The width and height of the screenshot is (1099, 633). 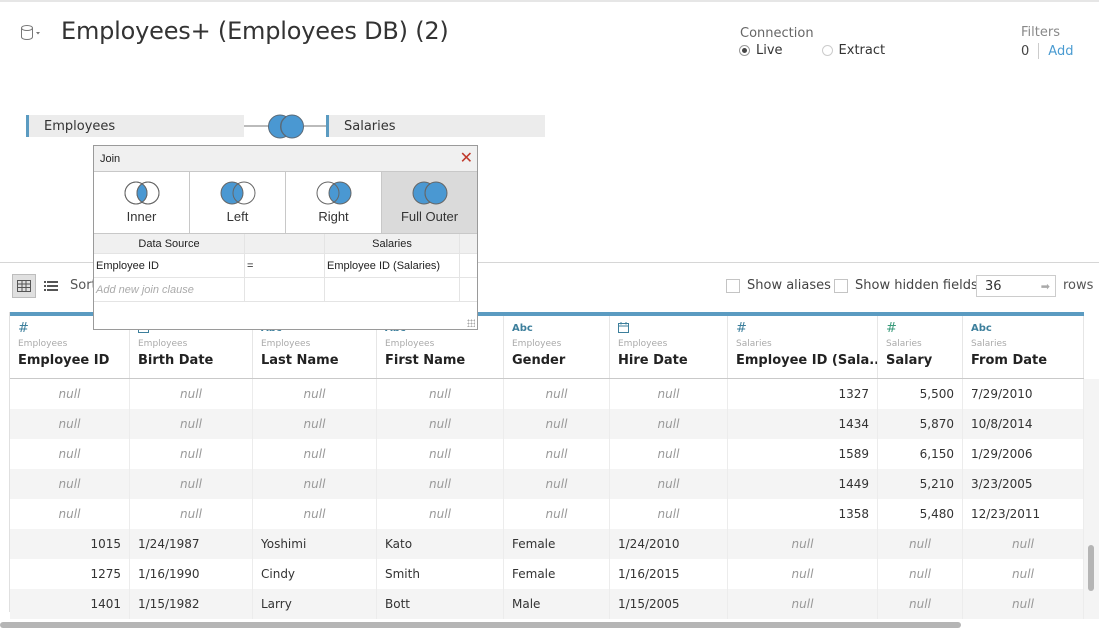 I want to click on column-header: Abc Salaries From Date, so click(x=1023, y=347).